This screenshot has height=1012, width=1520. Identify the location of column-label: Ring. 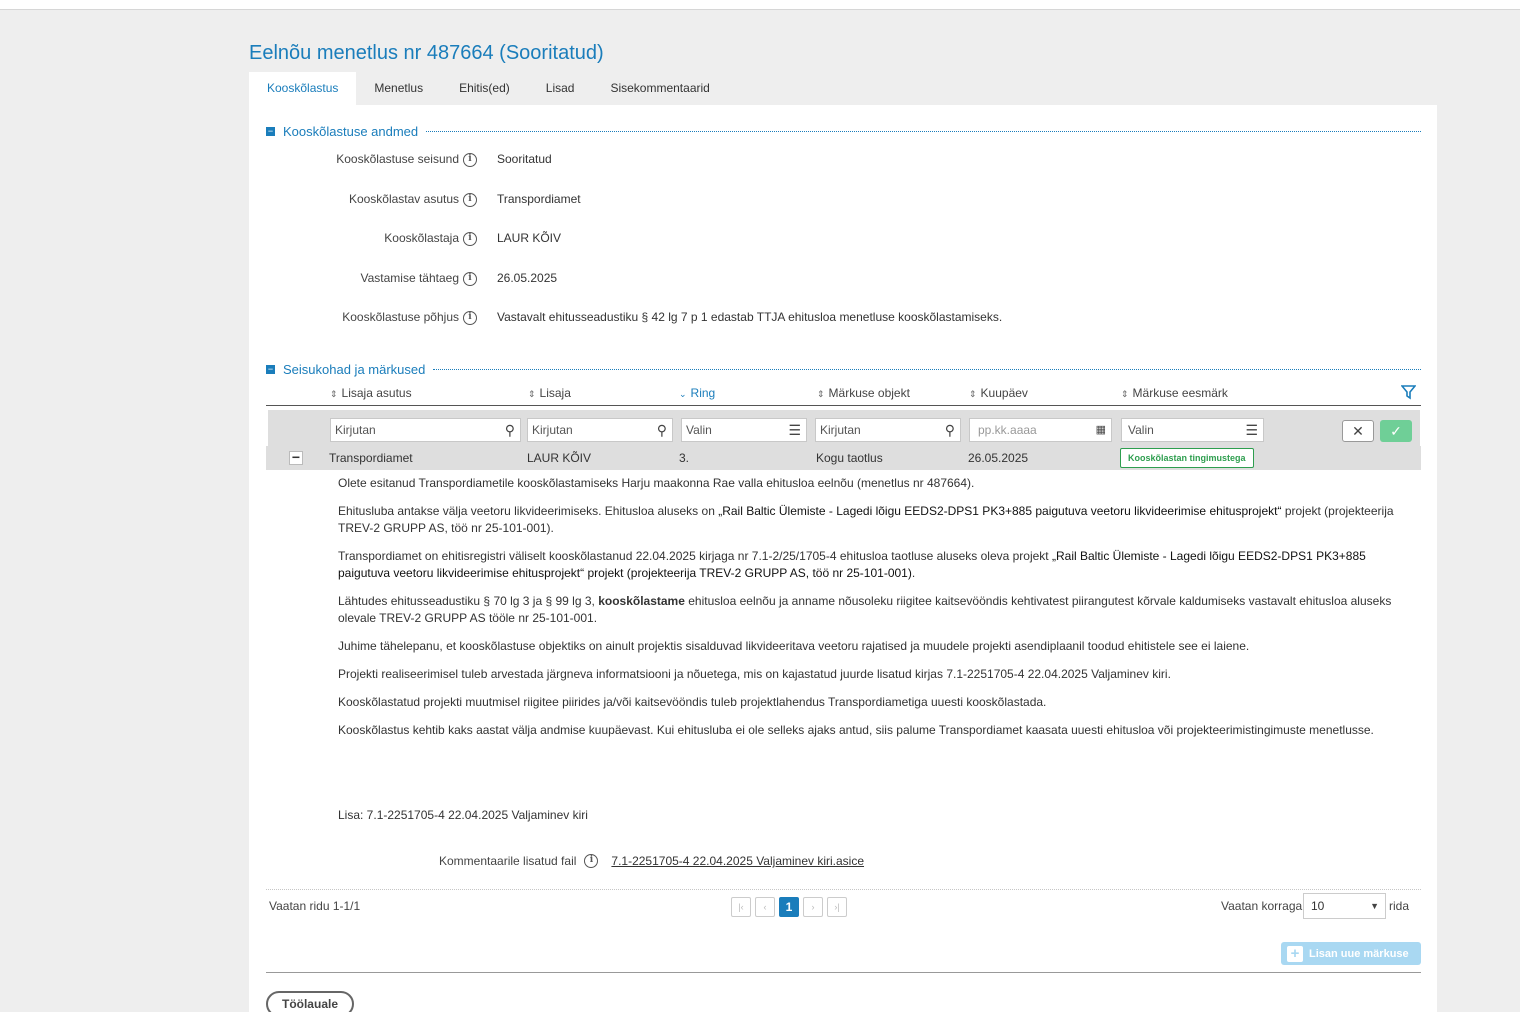
(703, 393).